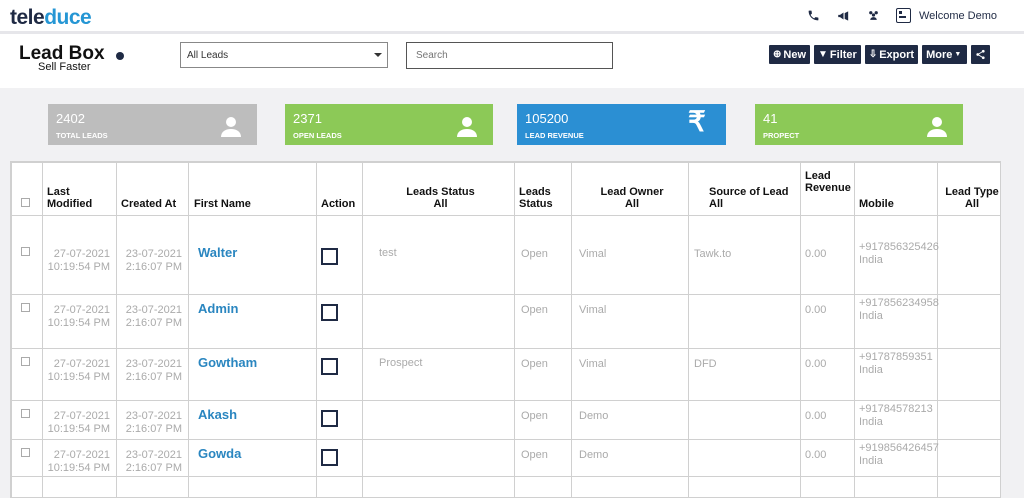 The image size is (1024, 498). Describe the element at coordinates (958, 16) in the screenshot. I see `welcome-user: Welcome Demo` at that location.